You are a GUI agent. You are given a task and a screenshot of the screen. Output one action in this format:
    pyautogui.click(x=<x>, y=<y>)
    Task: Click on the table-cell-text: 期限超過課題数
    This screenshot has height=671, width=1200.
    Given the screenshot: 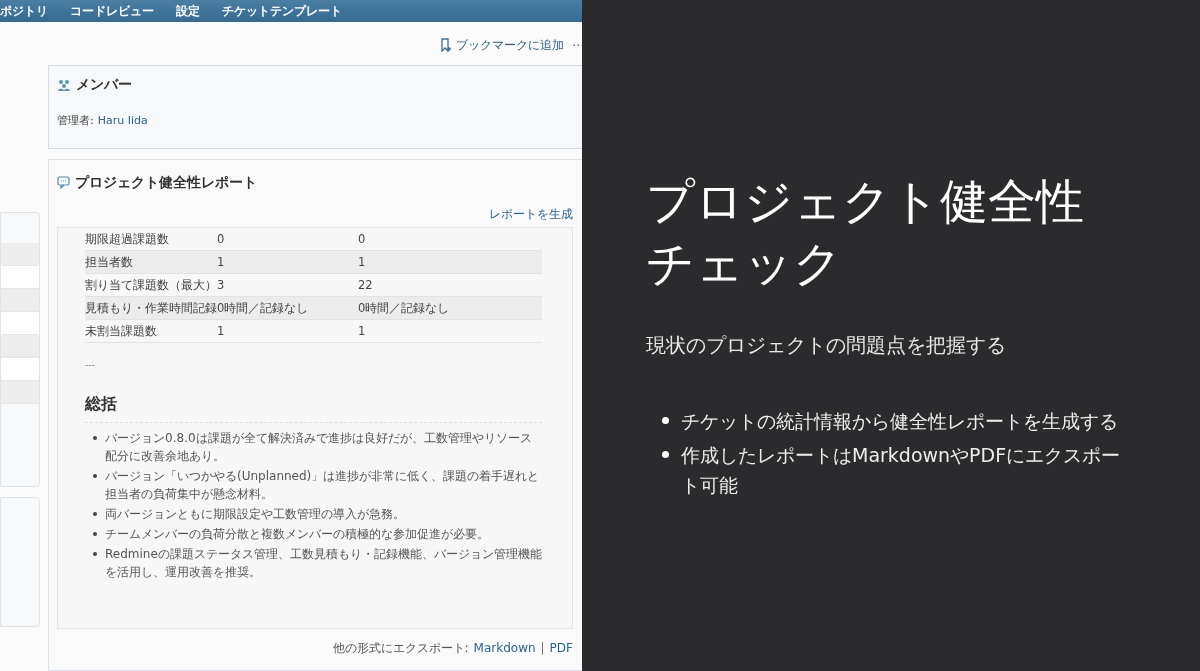 What is the action you would take?
    pyautogui.click(x=127, y=239)
    